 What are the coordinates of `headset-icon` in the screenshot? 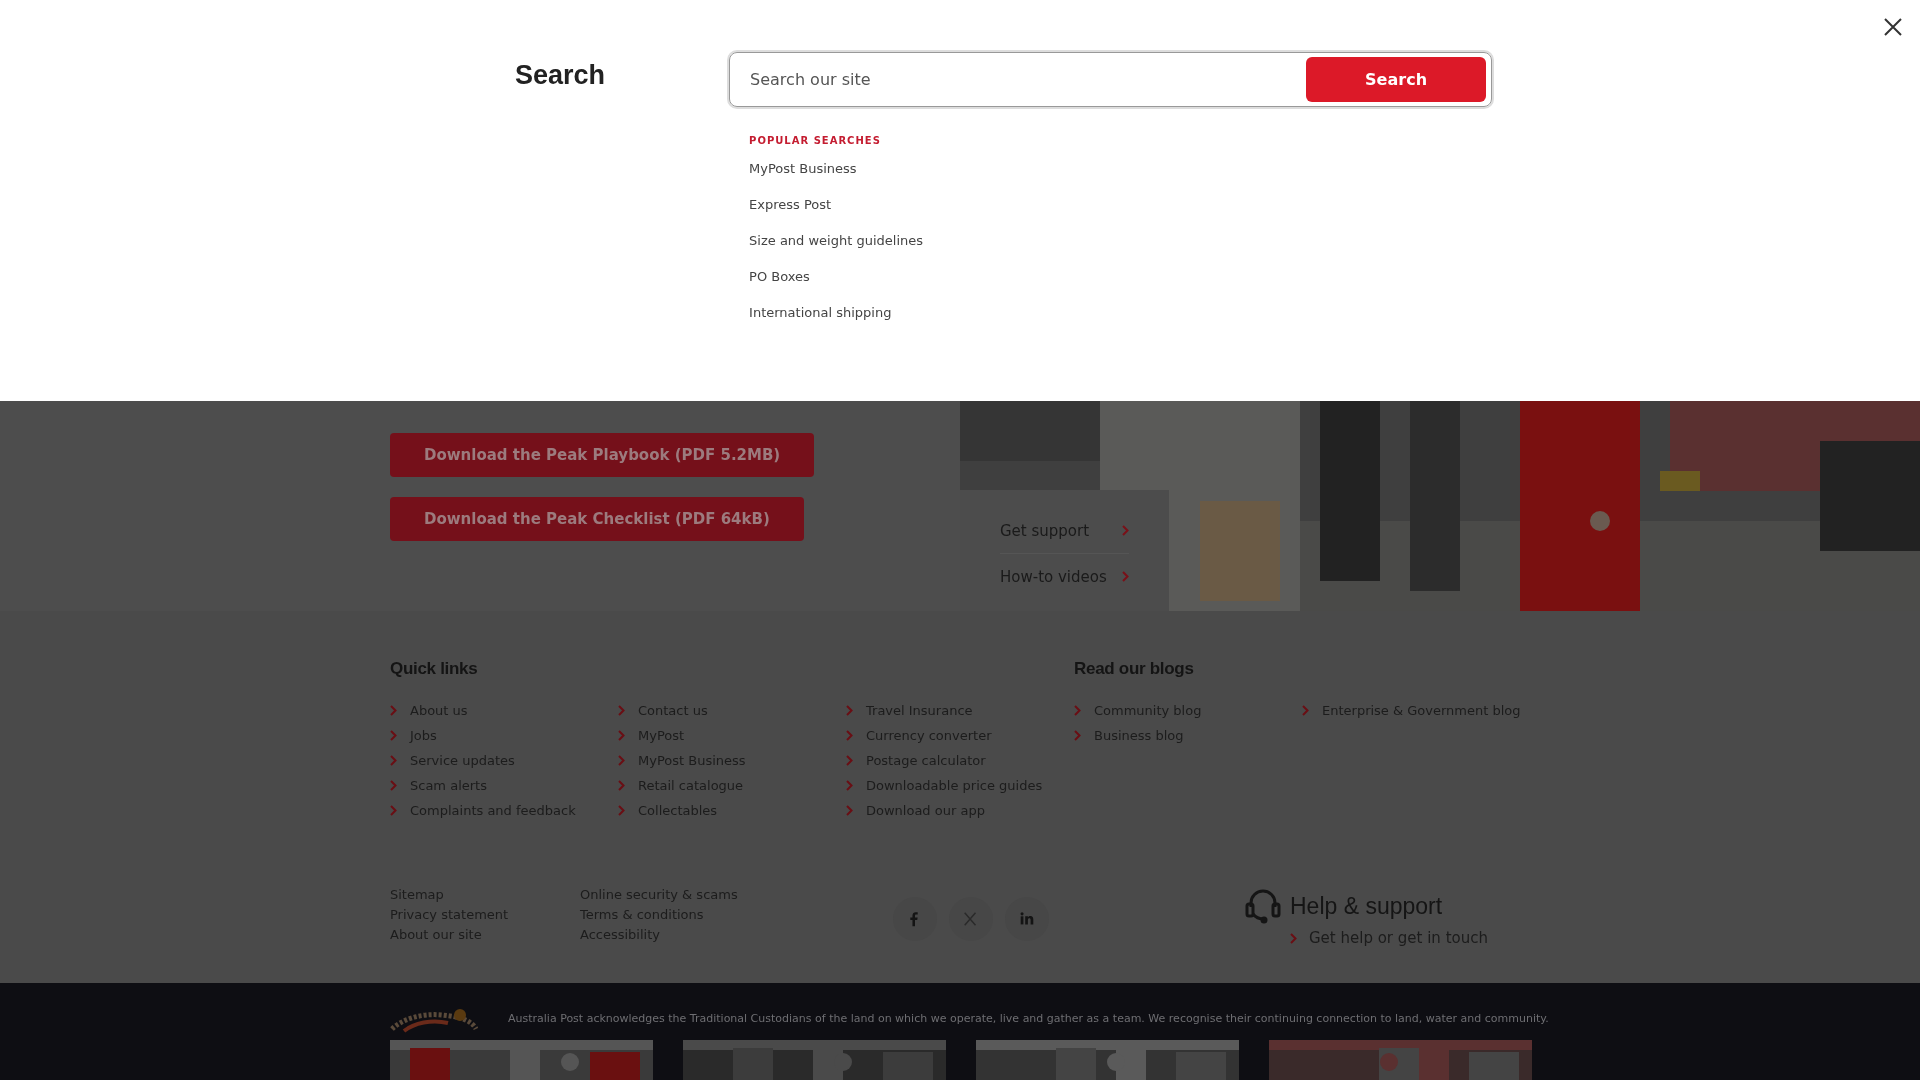 It's located at (1263, 906).